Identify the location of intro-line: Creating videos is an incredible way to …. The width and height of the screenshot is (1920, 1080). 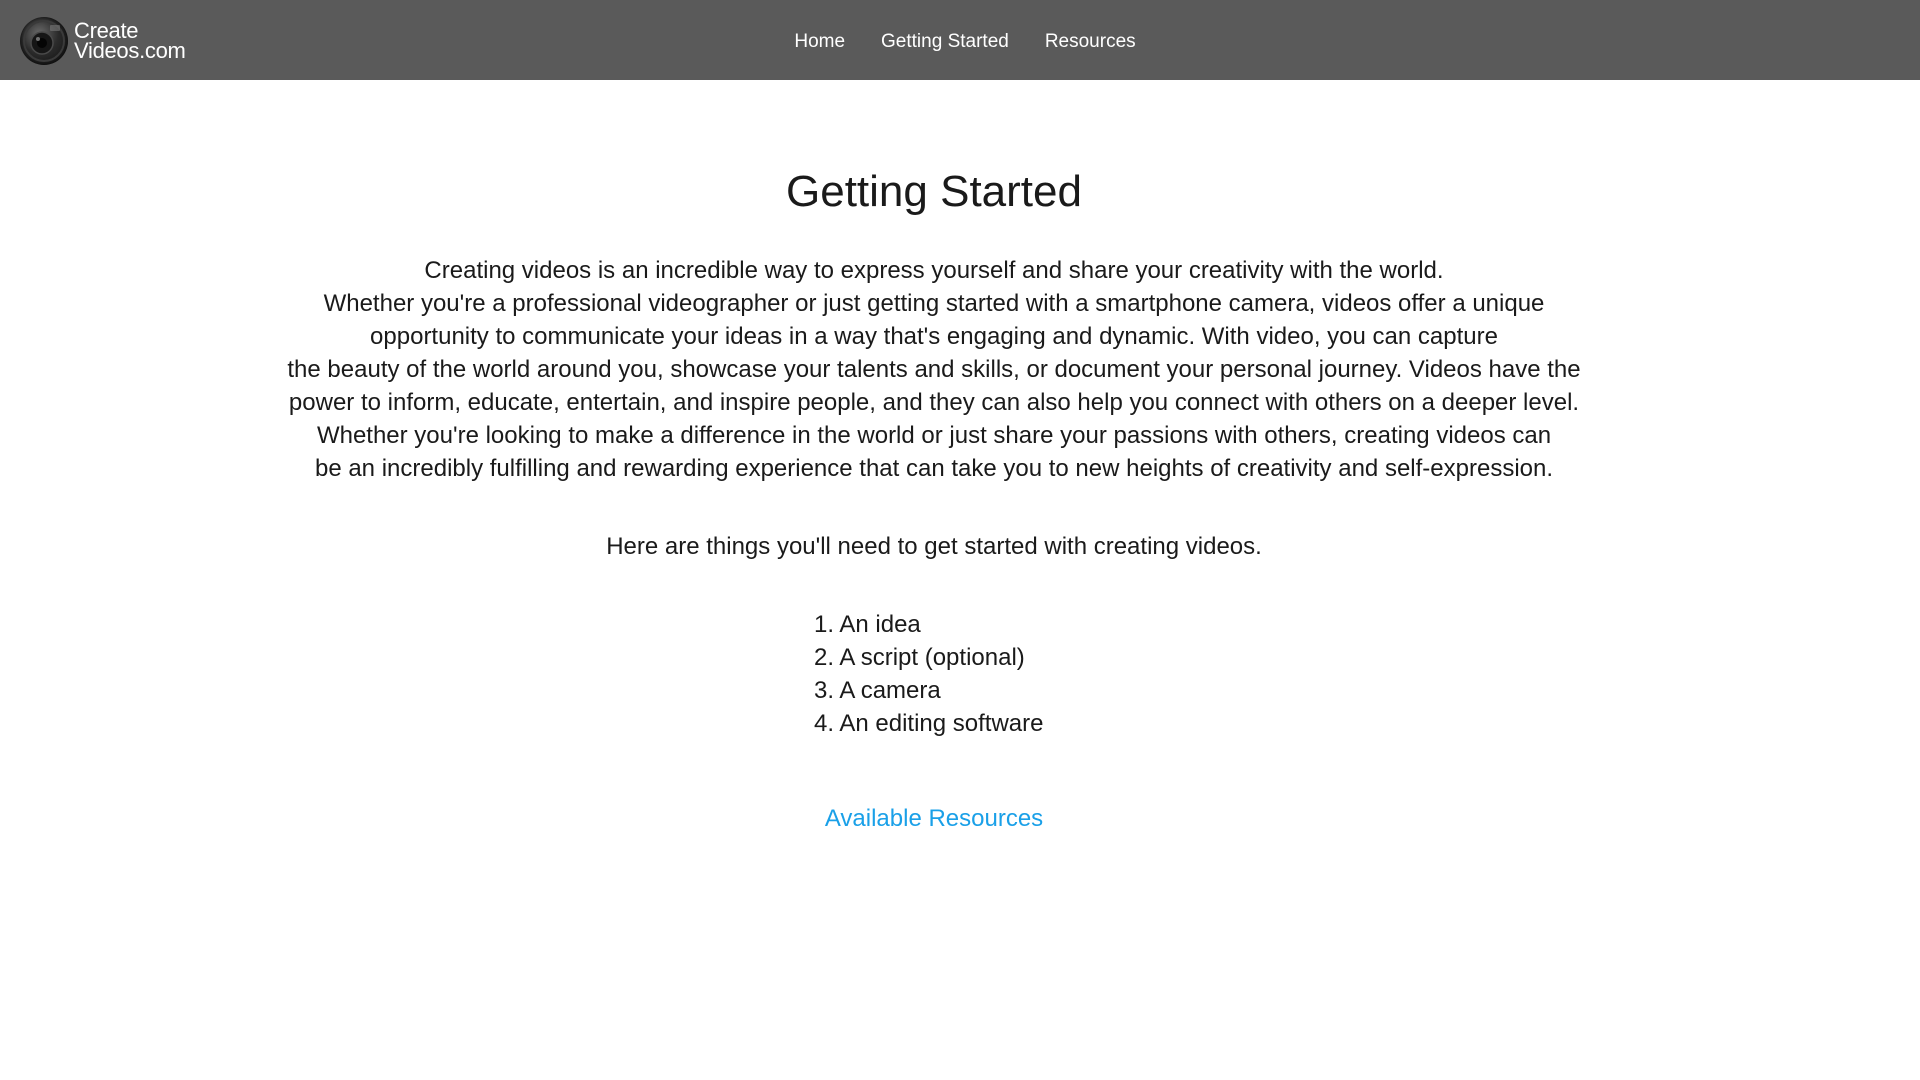
(934, 271).